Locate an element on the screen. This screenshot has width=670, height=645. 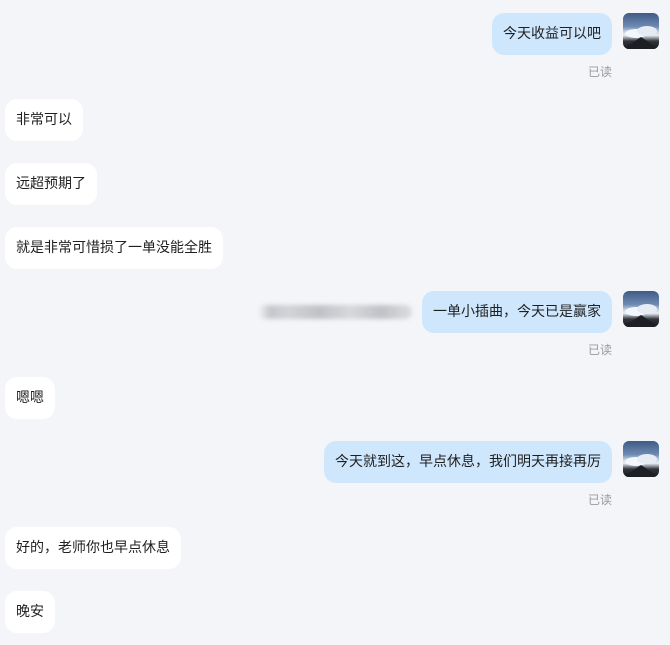
message-bubble-outgoing: 今天收益可以吧 is located at coordinates (552, 34).